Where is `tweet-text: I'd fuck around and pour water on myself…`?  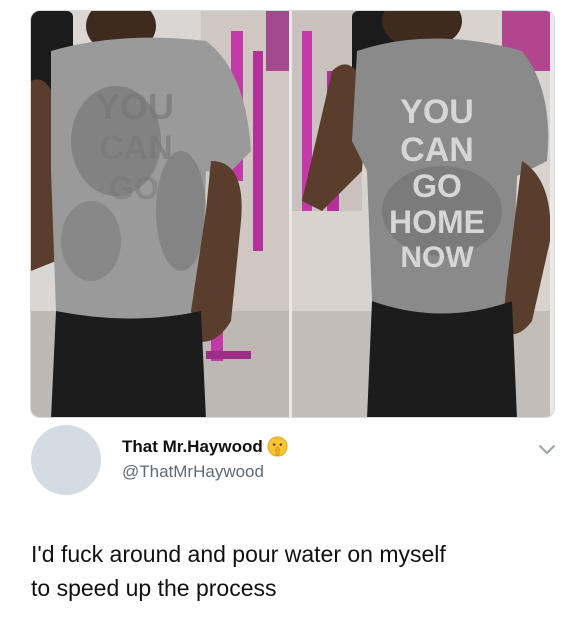
tweet-text: I'd fuck around and pour water on myself… is located at coordinates (238, 571).